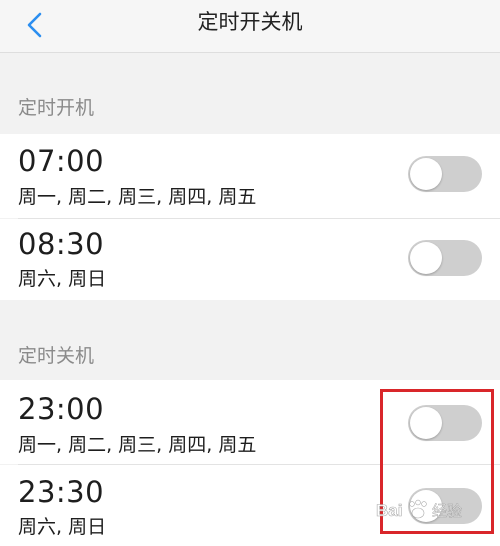 This screenshot has height=546, width=500. I want to click on svg-text: Bai, so click(389, 510).